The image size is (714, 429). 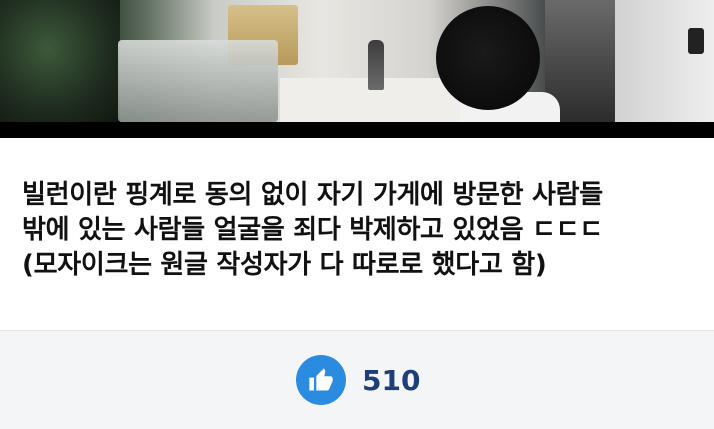 What do you see at coordinates (376, 65) in the screenshot?
I see `photo-bottle-region` at bounding box center [376, 65].